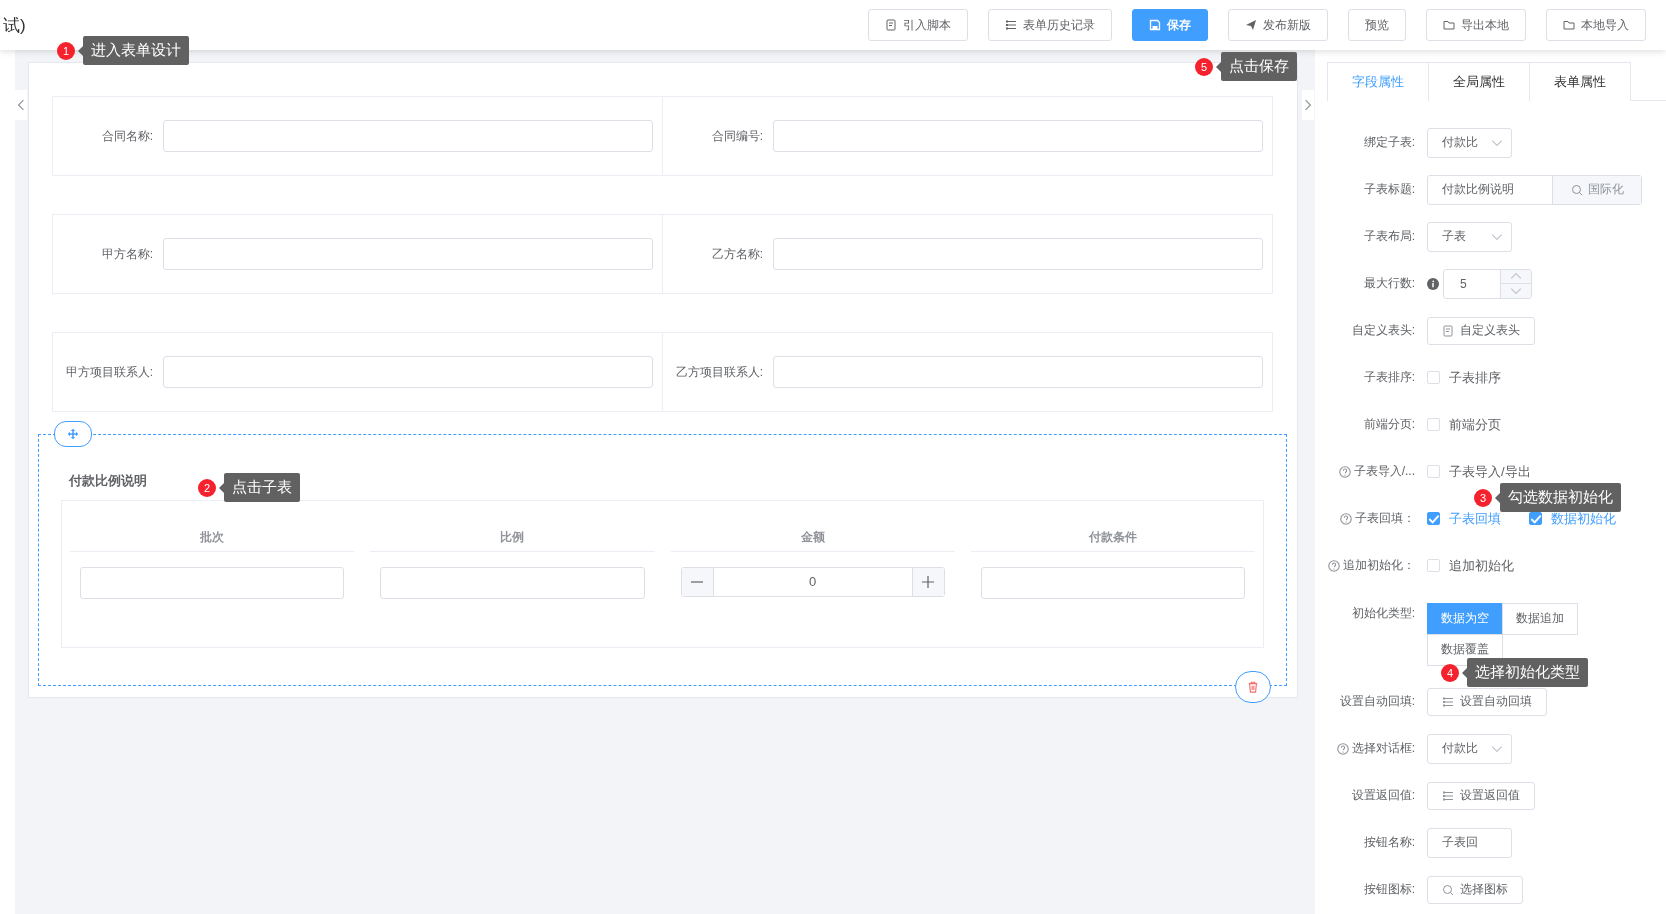 This screenshot has width=1666, height=914. What do you see at coordinates (126, 254) in the screenshot?
I see `field-label: 甲方名称:` at bounding box center [126, 254].